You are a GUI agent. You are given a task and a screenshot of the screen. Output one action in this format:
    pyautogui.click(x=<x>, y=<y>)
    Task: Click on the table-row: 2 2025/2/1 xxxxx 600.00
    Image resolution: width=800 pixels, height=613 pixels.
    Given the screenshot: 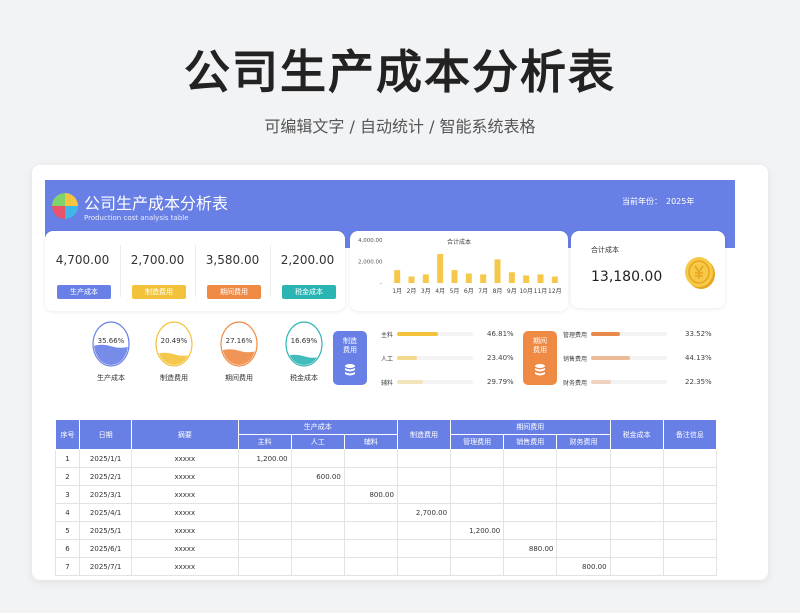 What is the action you would take?
    pyautogui.click(x=386, y=476)
    